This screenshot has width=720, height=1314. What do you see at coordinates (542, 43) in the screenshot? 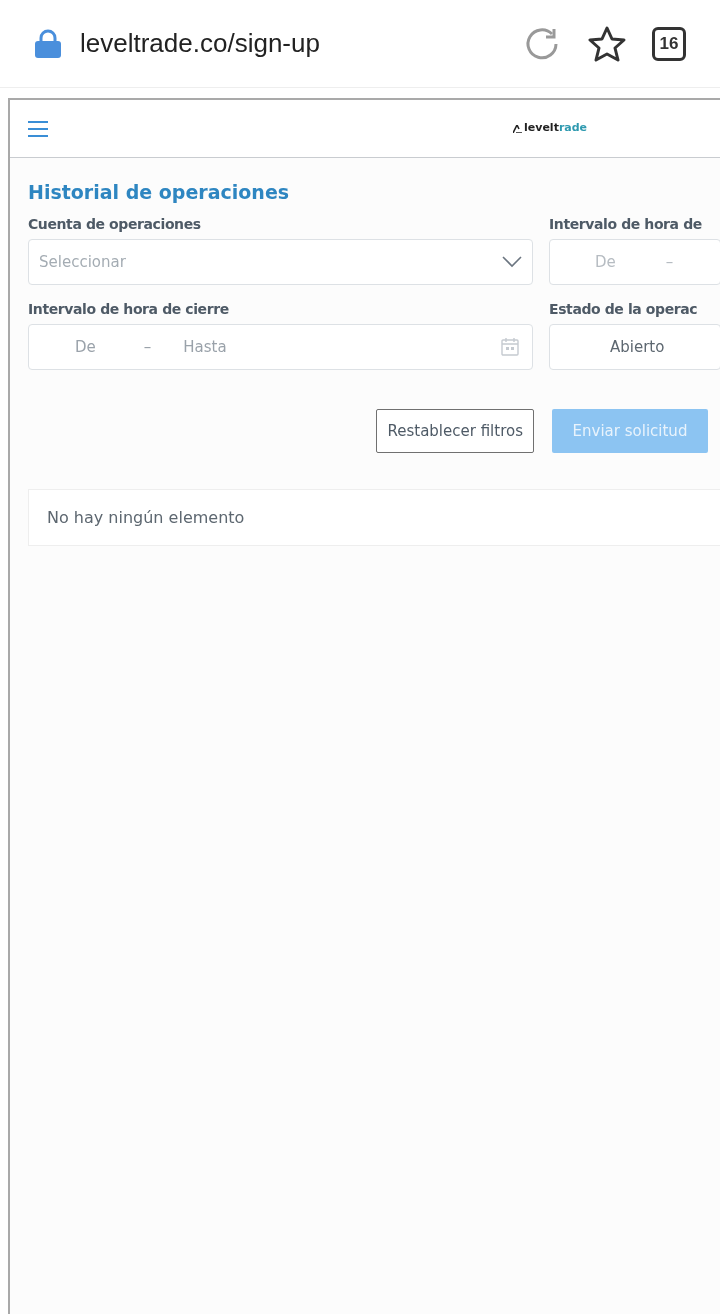
I see `reload-icon` at bounding box center [542, 43].